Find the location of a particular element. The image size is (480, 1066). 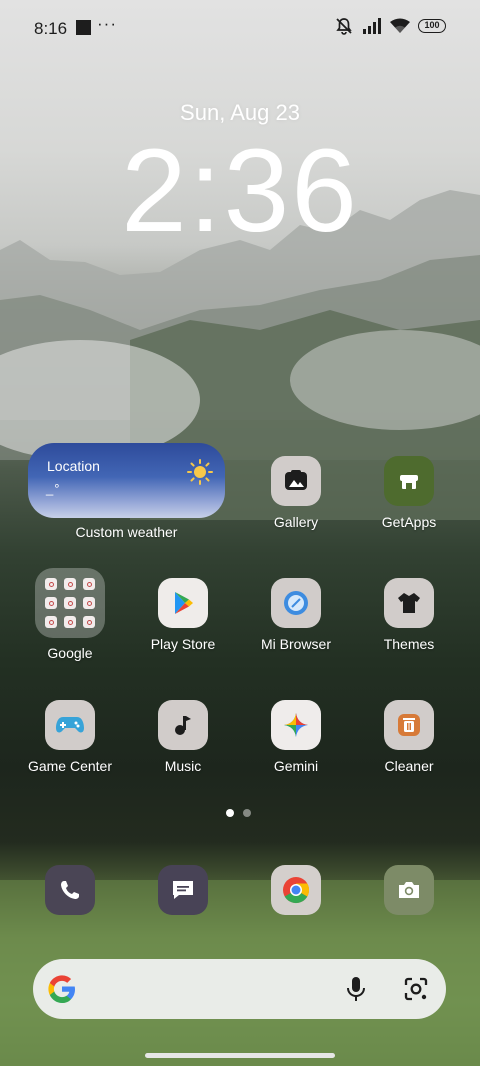

play-store-icon is located at coordinates (183, 603).